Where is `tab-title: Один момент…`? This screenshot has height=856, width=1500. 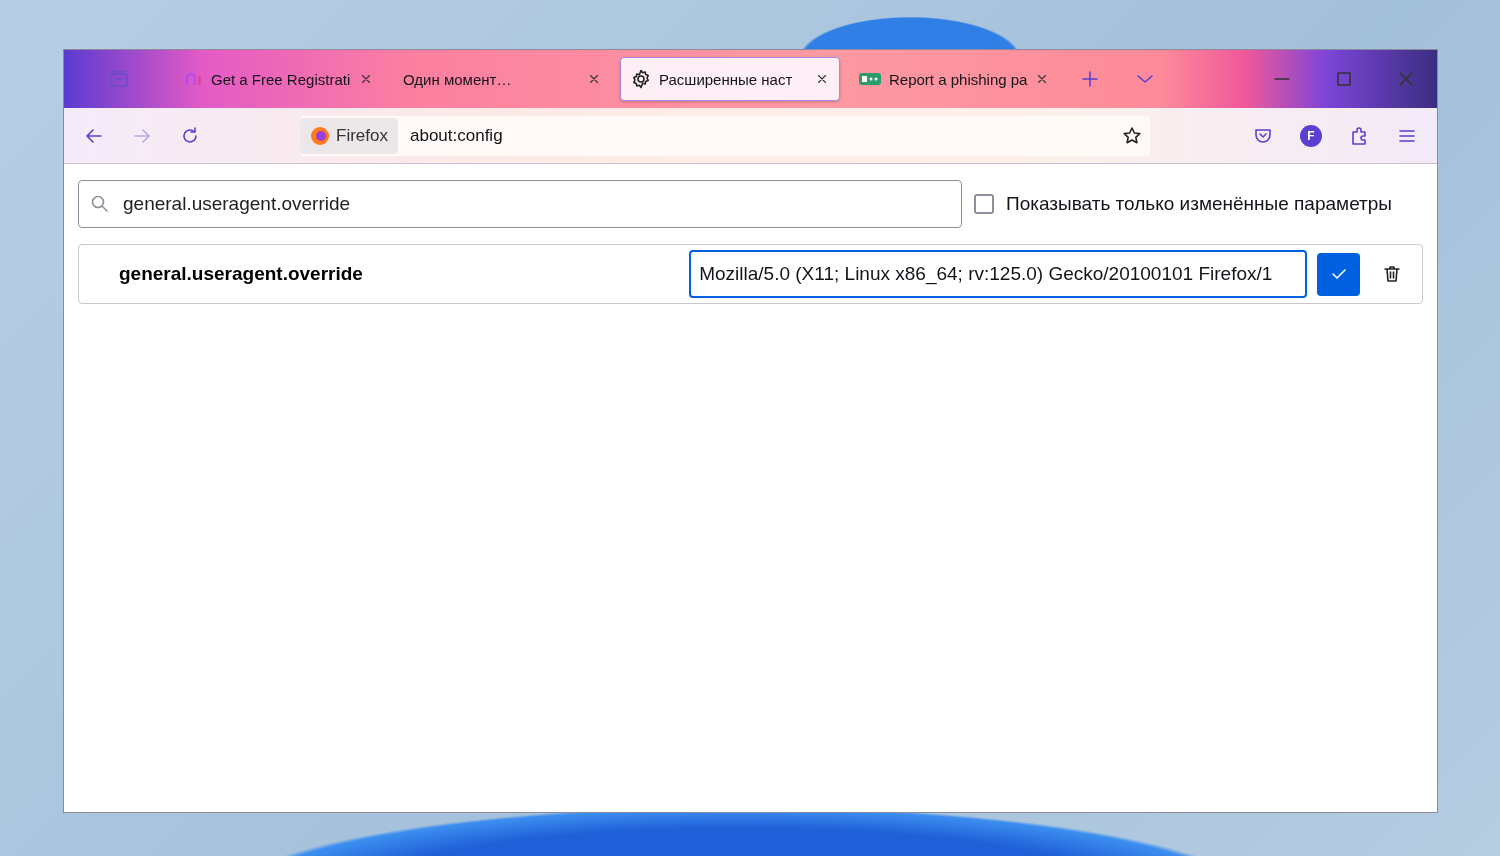
tab-title: Один момент… is located at coordinates (458, 79).